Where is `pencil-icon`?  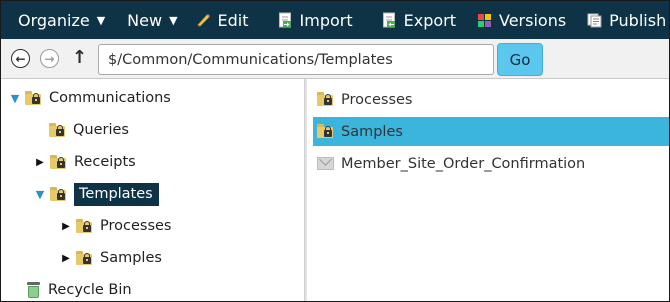 pencil-icon is located at coordinates (203, 20).